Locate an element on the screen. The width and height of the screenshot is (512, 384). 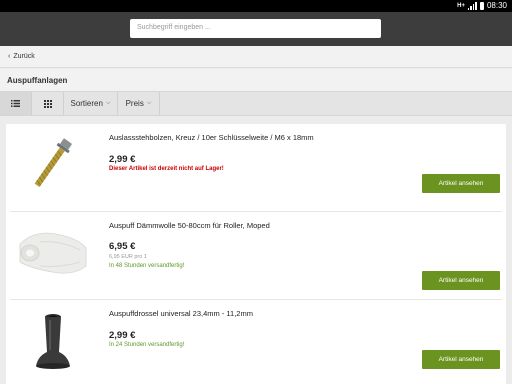
back-label: Zurück is located at coordinates (24, 56).